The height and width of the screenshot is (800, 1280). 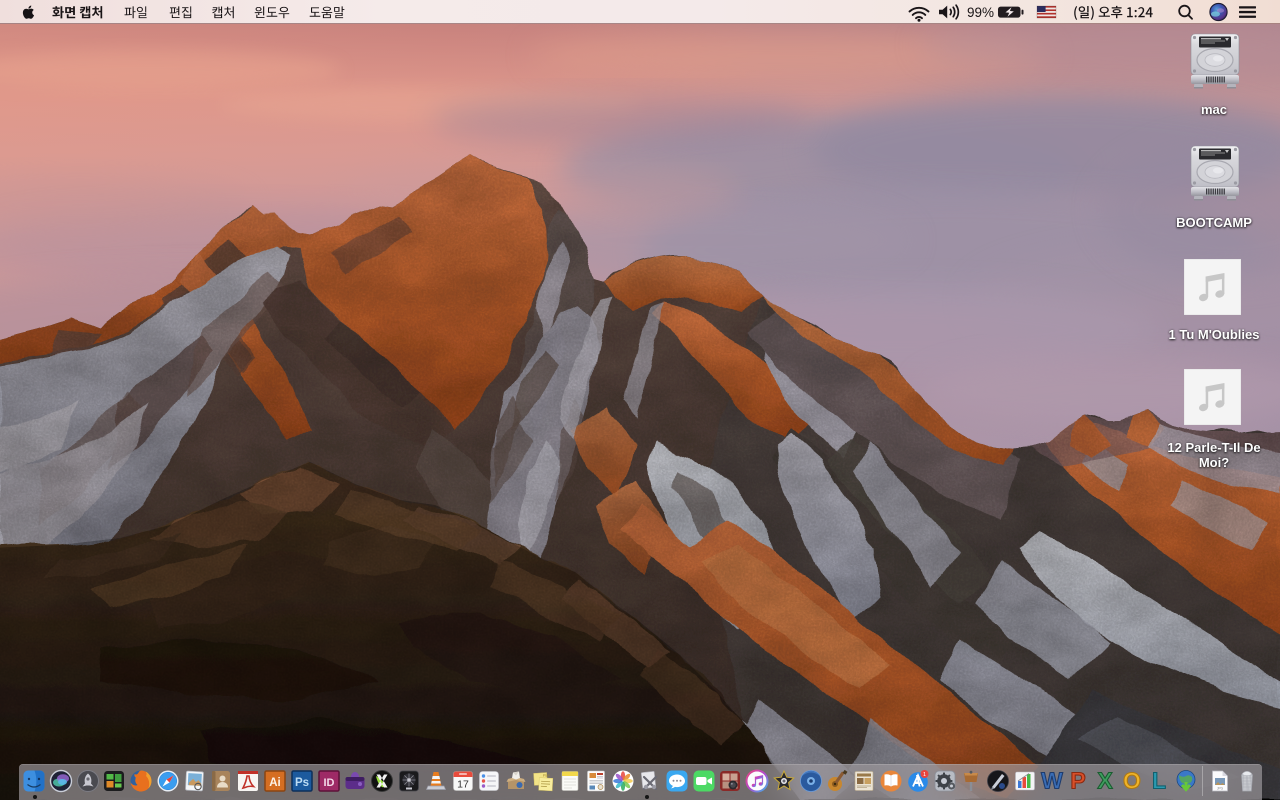 What do you see at coordinates (302, 783) in the screenshot?
I see `svg-text: Ps` at bounding box center [302, 783].